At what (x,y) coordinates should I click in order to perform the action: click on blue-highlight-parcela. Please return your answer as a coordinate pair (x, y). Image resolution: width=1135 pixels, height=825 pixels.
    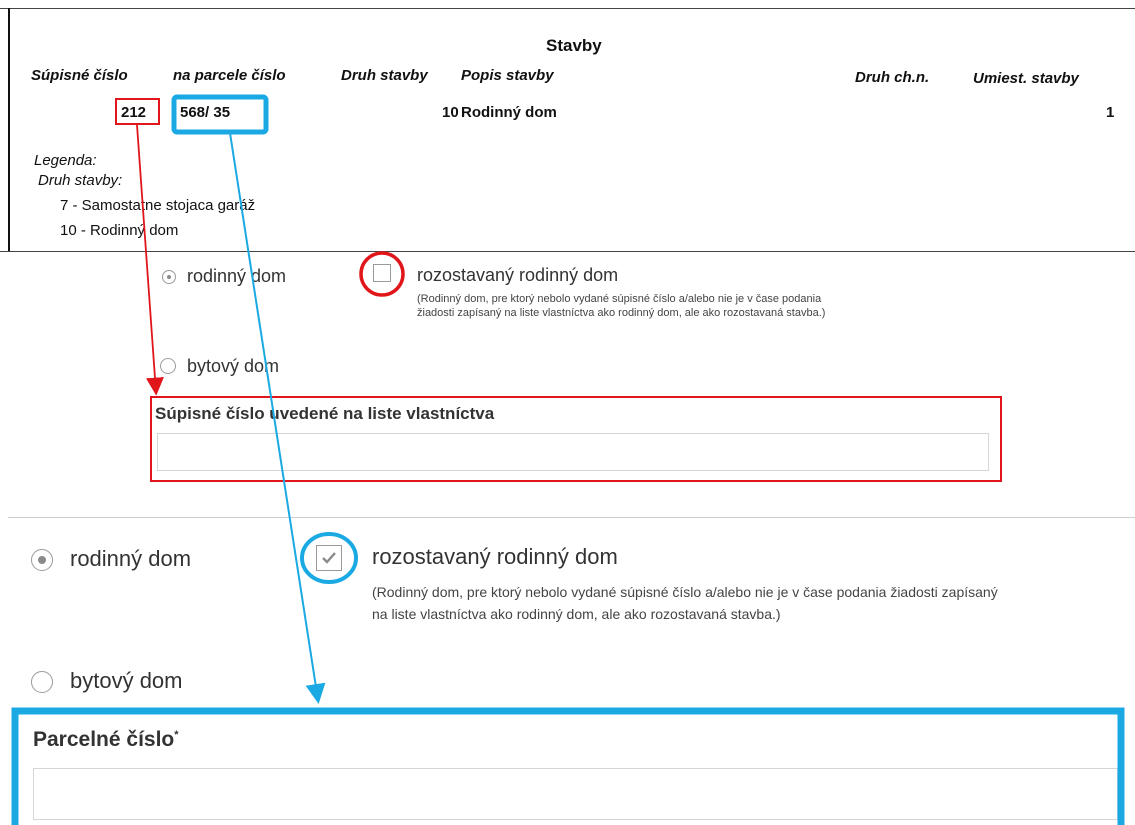
    Looking at the image, I should click on (220, 114).